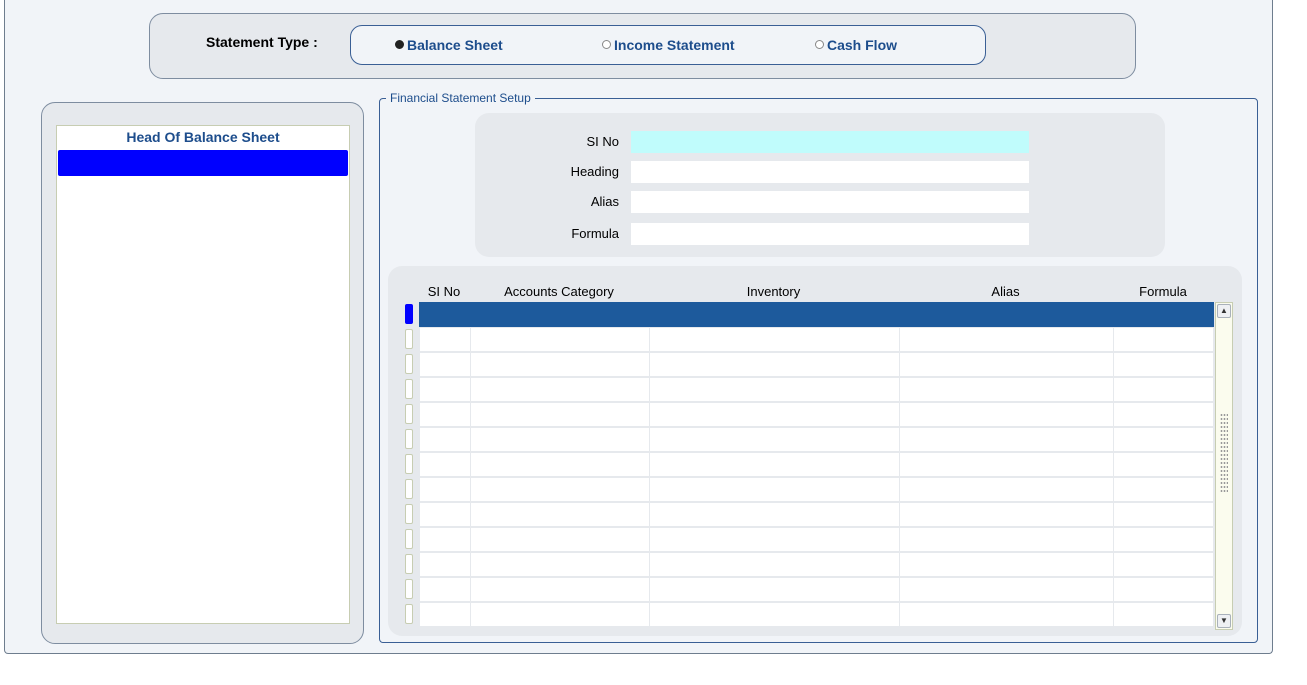  I want to click on grid-scrollbar: ▲ ▼, so click(1224, 466).